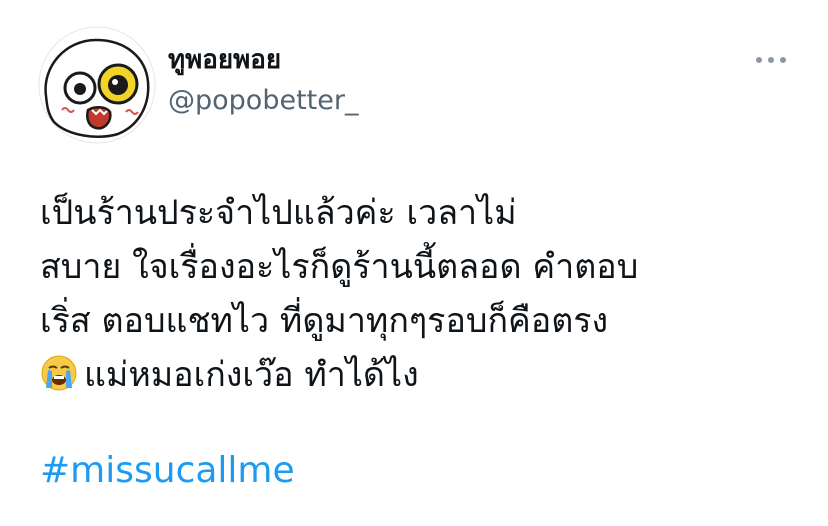 The image size is (828, 526). I want to click on tweet-text-last-segment: แม่หมอเก่งเว๊อ ทำได้ไง, so click(251, 375).